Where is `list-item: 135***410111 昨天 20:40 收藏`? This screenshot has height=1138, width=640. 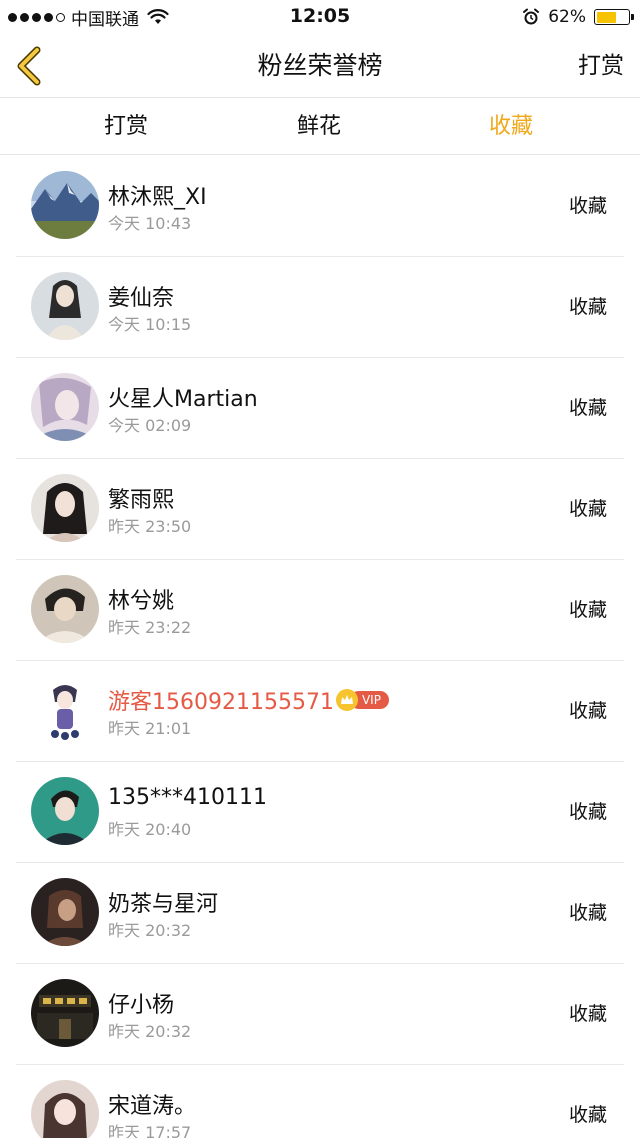
list-item: 135***410111 昨天 20:40 收藏 is located at coordinates (320, 812).